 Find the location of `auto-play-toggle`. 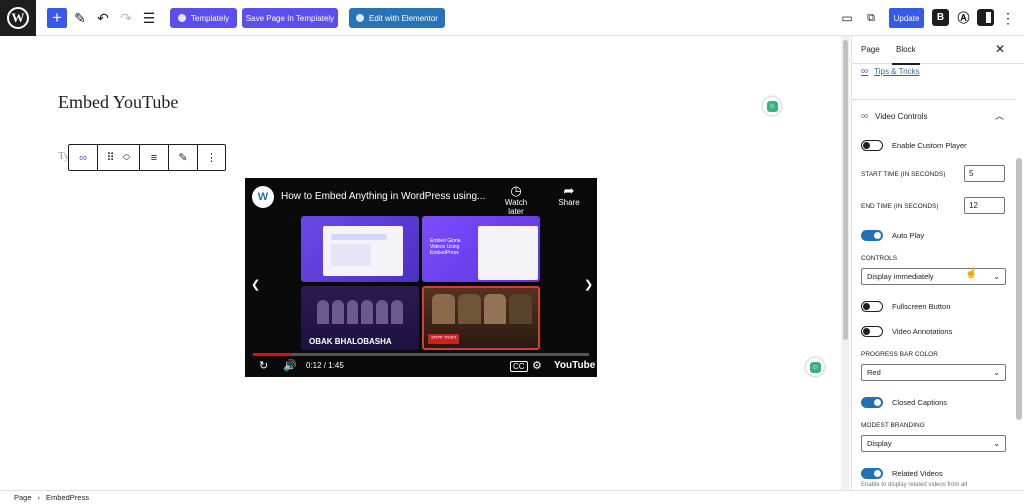

auto-play-toggle is located at coordinates (872, 235).